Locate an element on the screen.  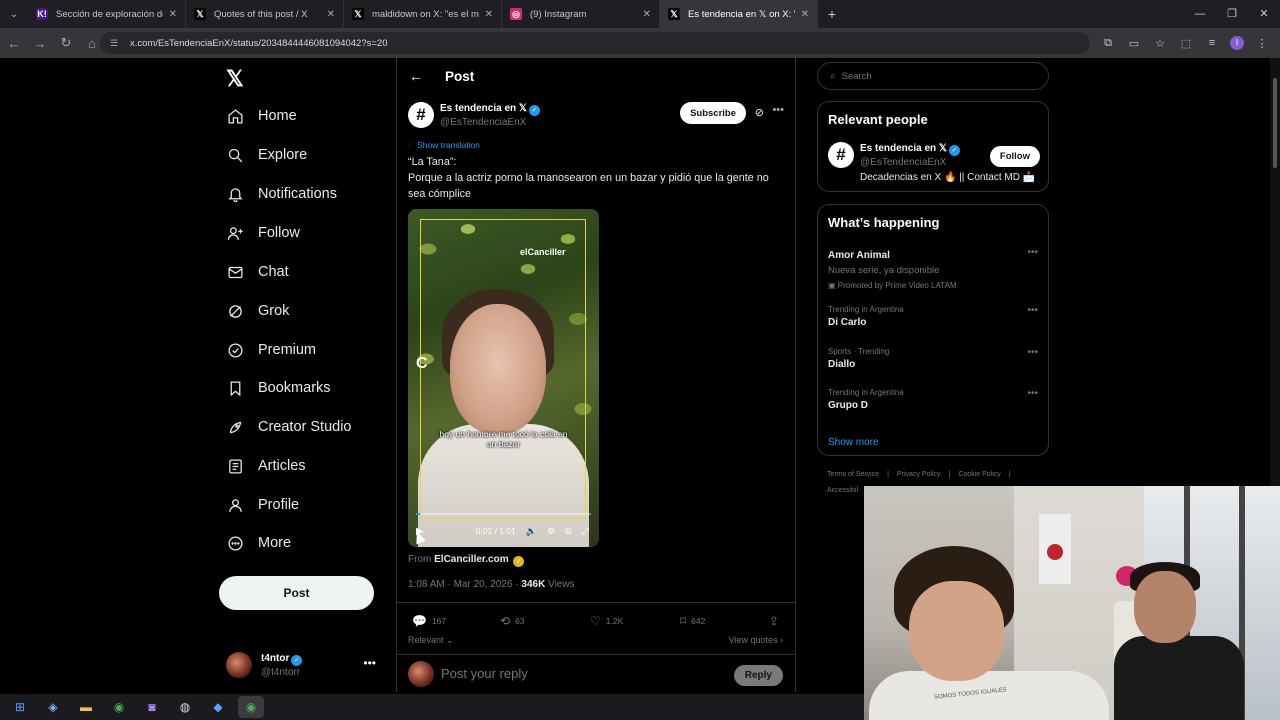
restore-icon: ❐ is located at coordinates (1232, 14).